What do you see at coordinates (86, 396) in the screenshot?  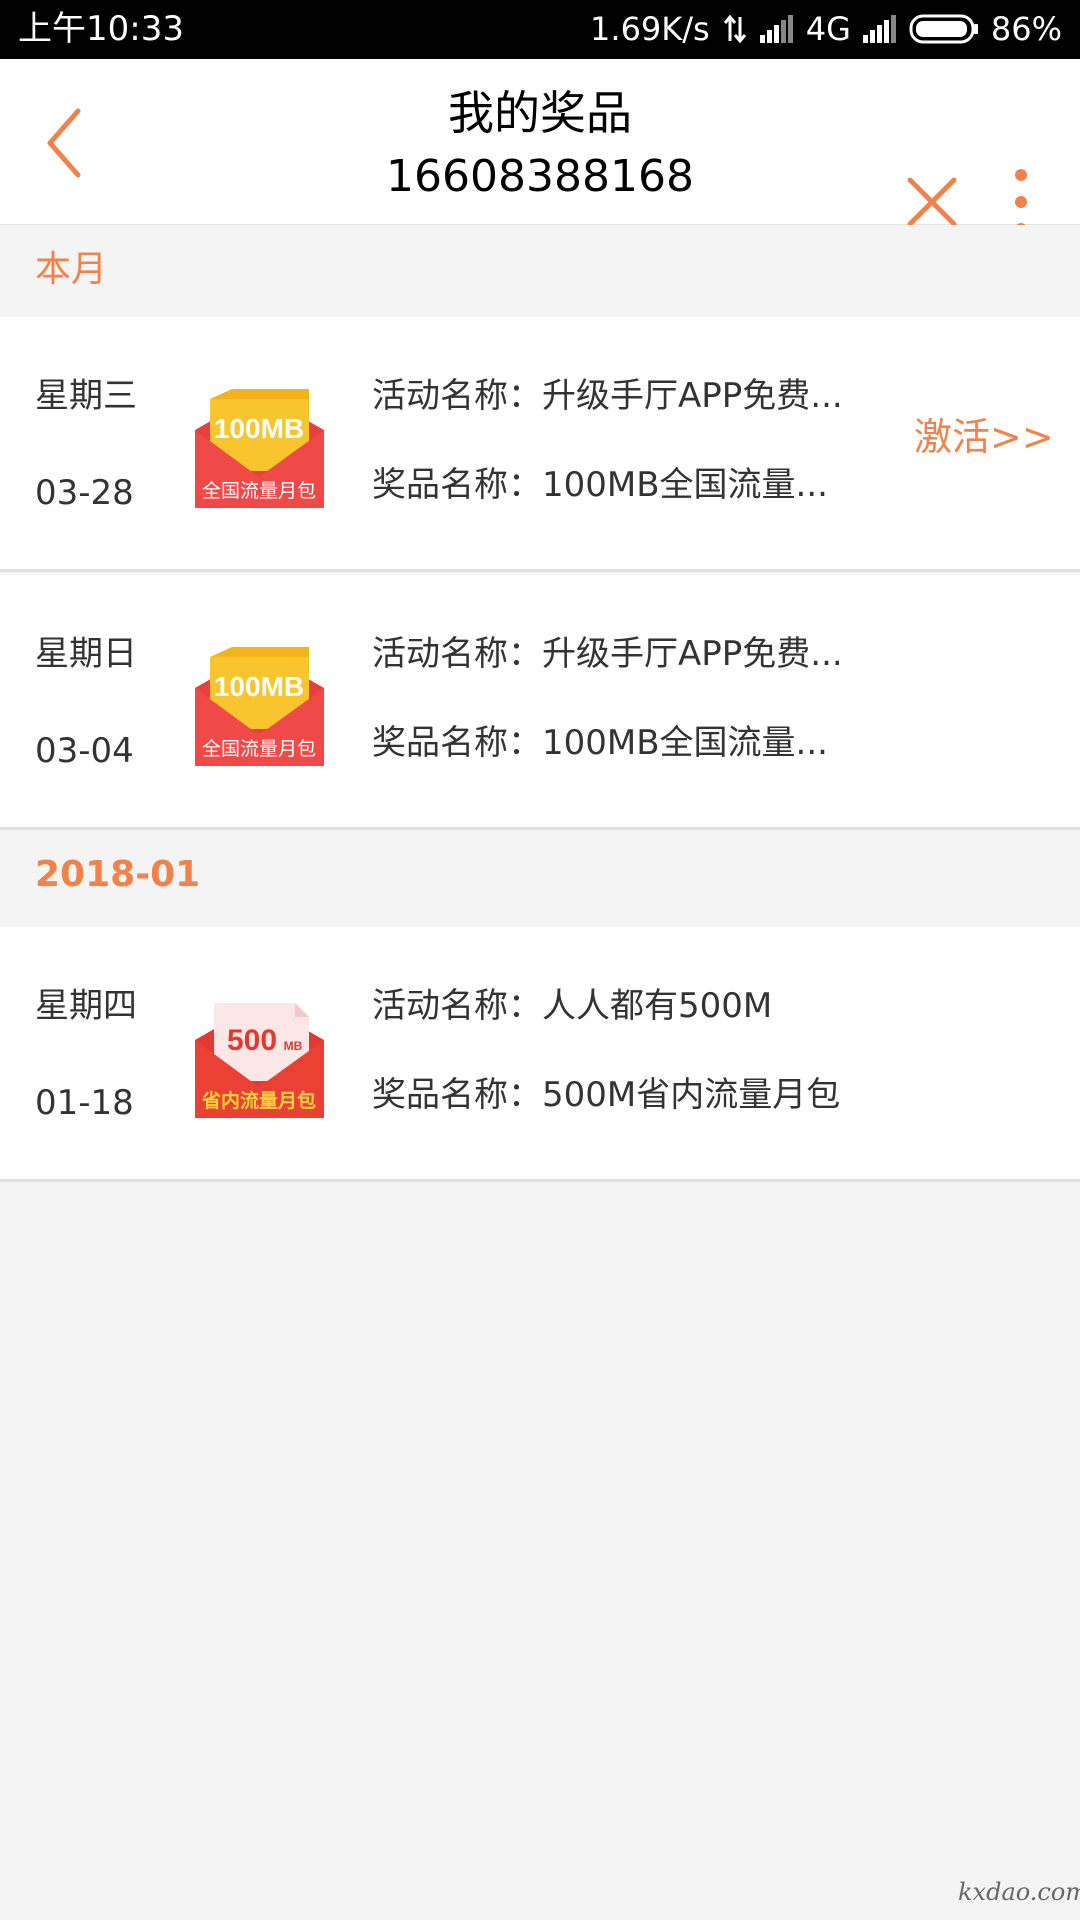 I see `row-weekday: 星期三` at bounding box center [86, 396].